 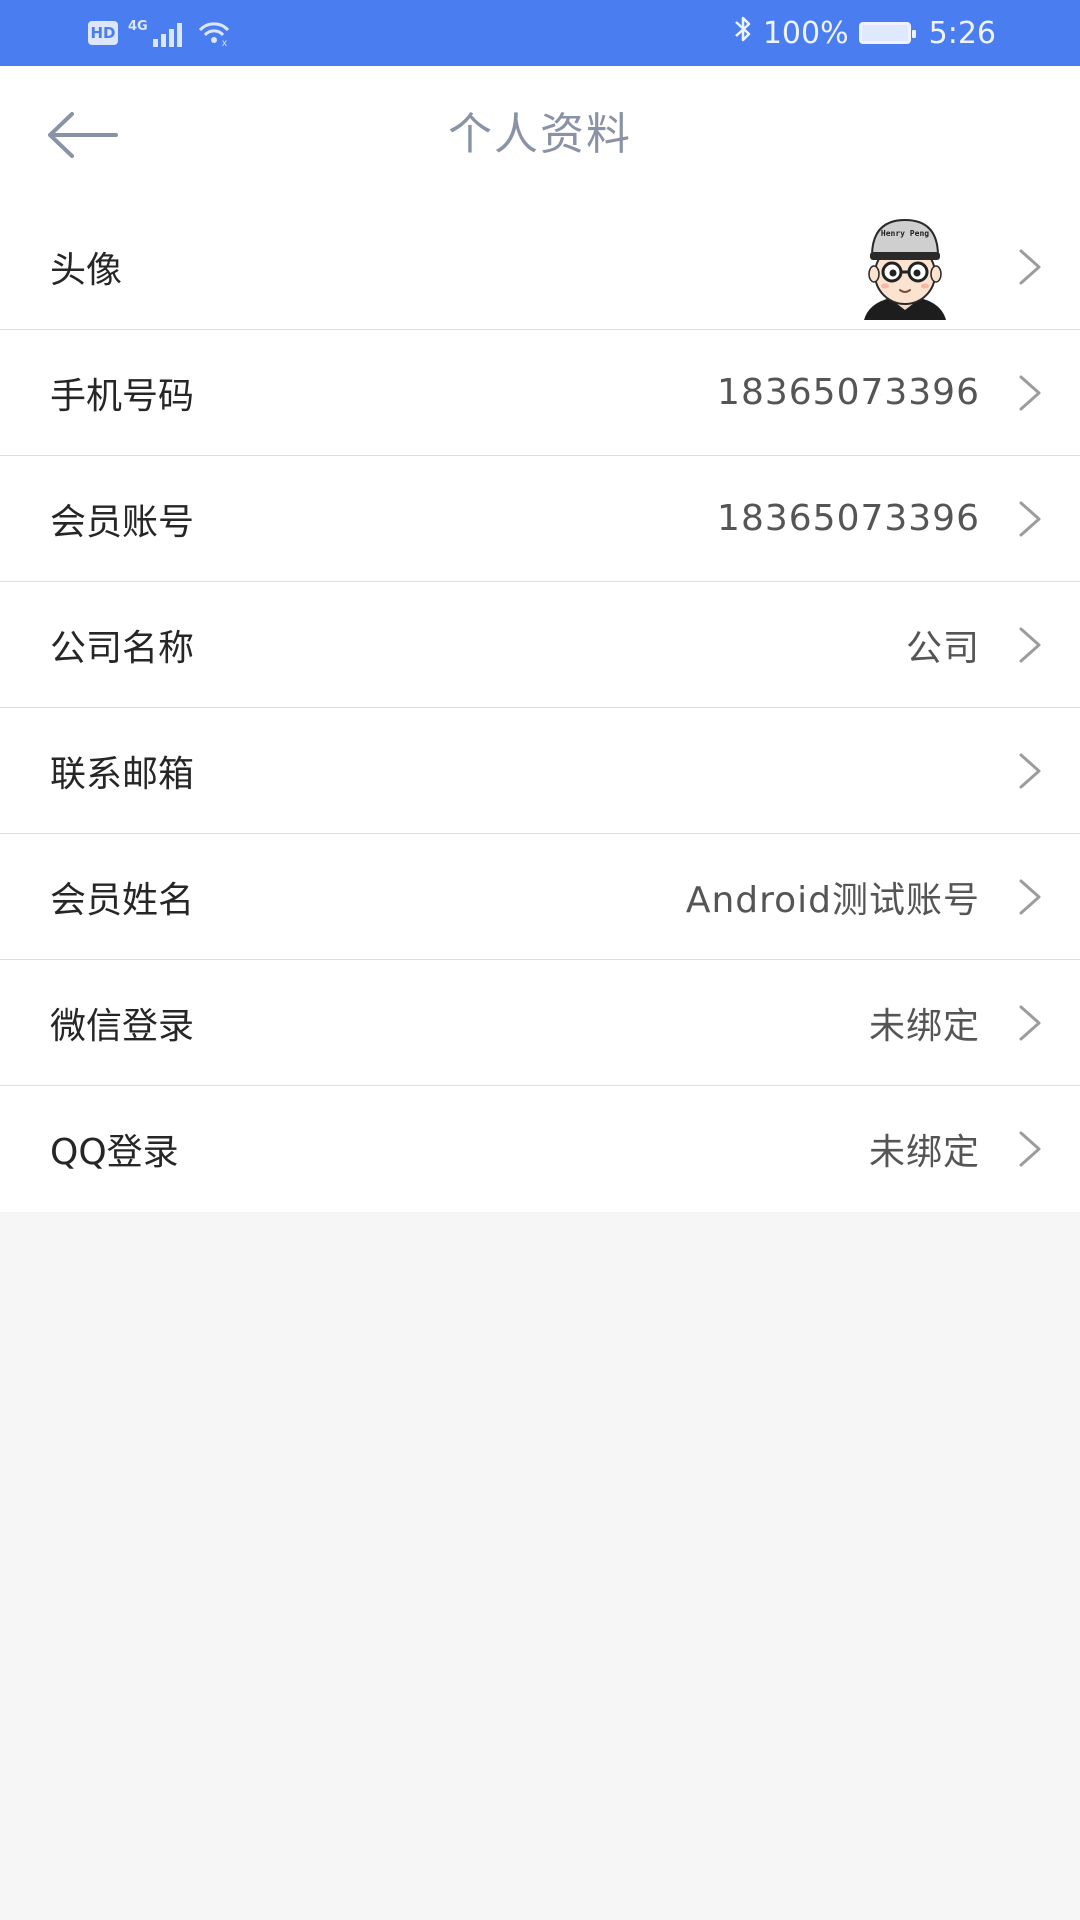 I want to click on row-member-account: 会员账号 18365073396, so click(x=540, y=519).